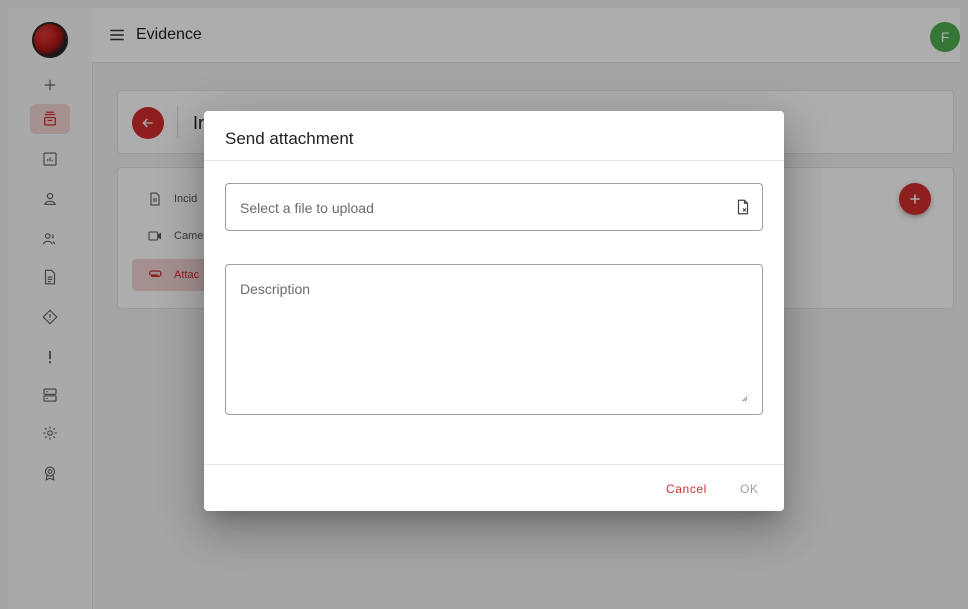 This screenshot has width=968, height=609. I want to click on file-upload-field, so click(494, 207).